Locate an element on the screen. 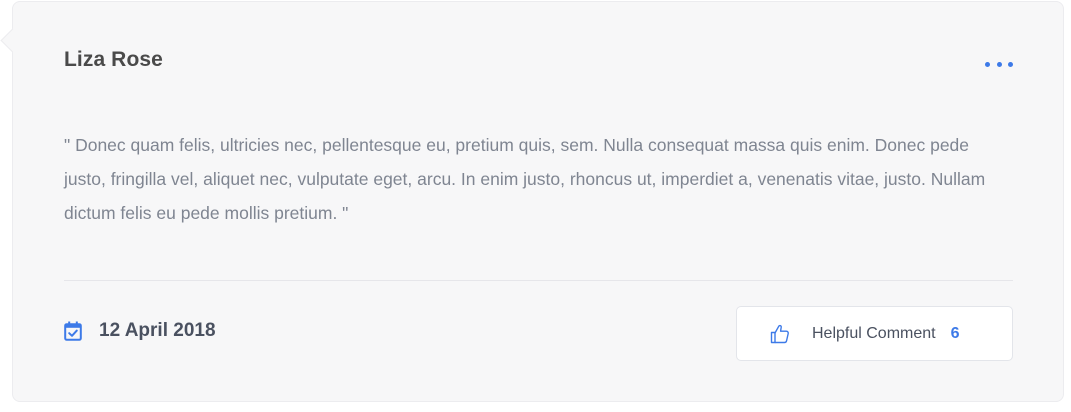 This screenshot has height=412, width=1071. card-pointer-arrow is located at coordinates (12, 40).